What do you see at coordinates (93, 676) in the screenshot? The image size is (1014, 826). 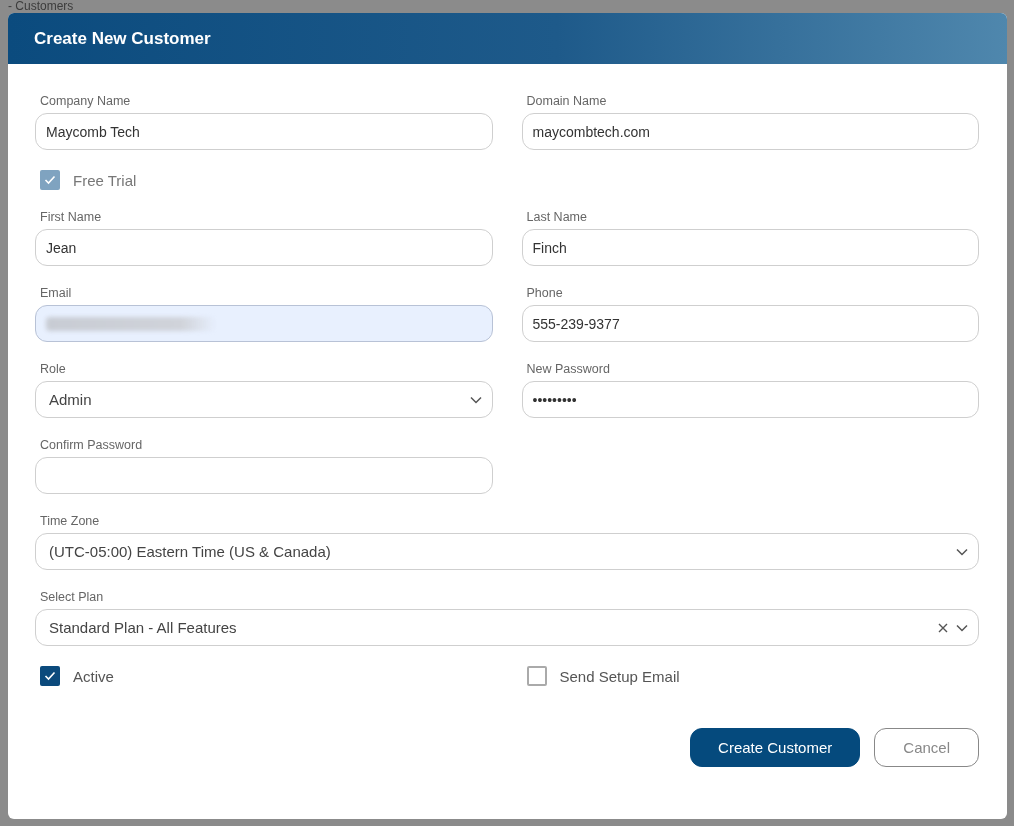 I see `checkbox-label: Active` at bounding box center [93, 676].